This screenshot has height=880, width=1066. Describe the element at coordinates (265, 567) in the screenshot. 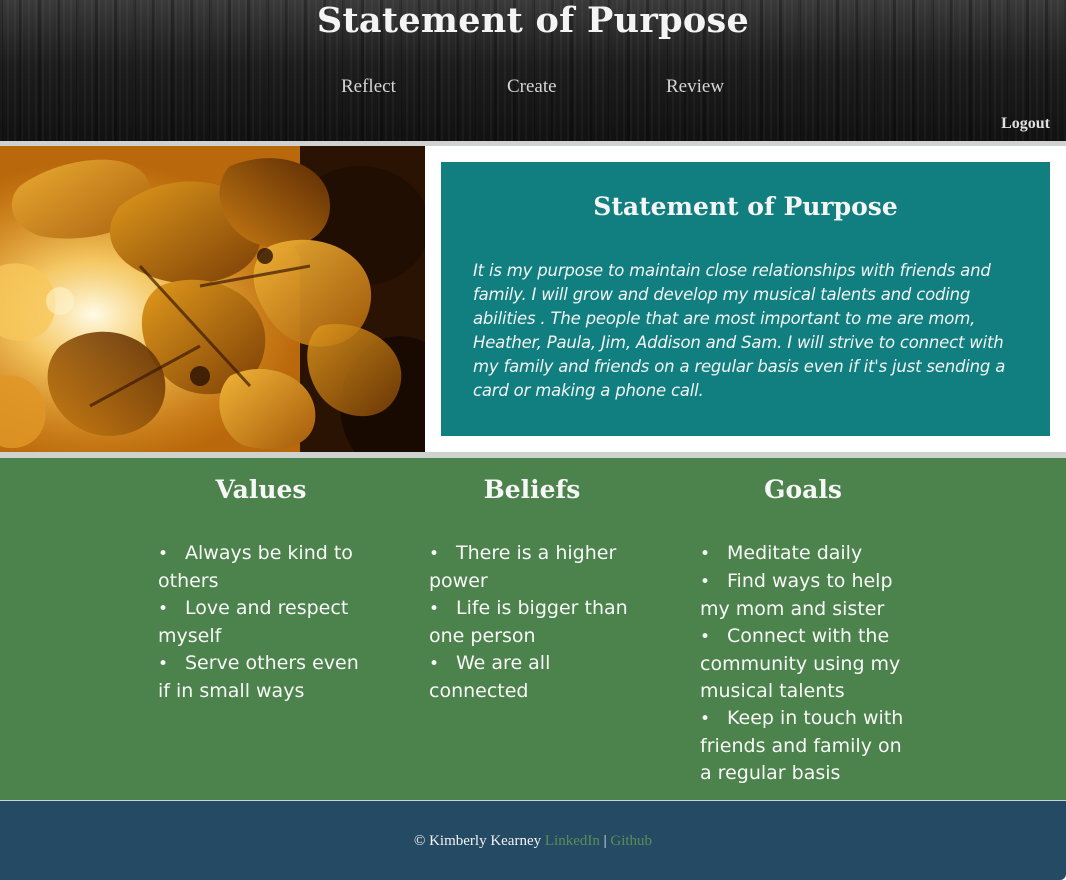

I see `list-item: Always be kind to others` at that location.